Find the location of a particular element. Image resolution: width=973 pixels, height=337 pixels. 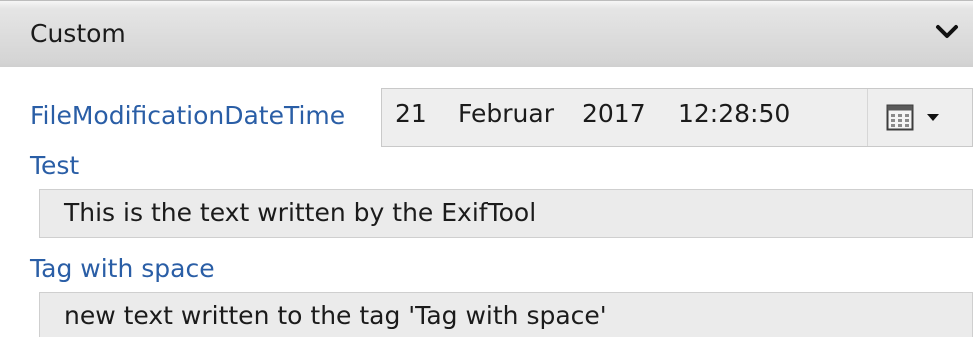

date-time: 12:28:50 is located at coordinates (734, 114).